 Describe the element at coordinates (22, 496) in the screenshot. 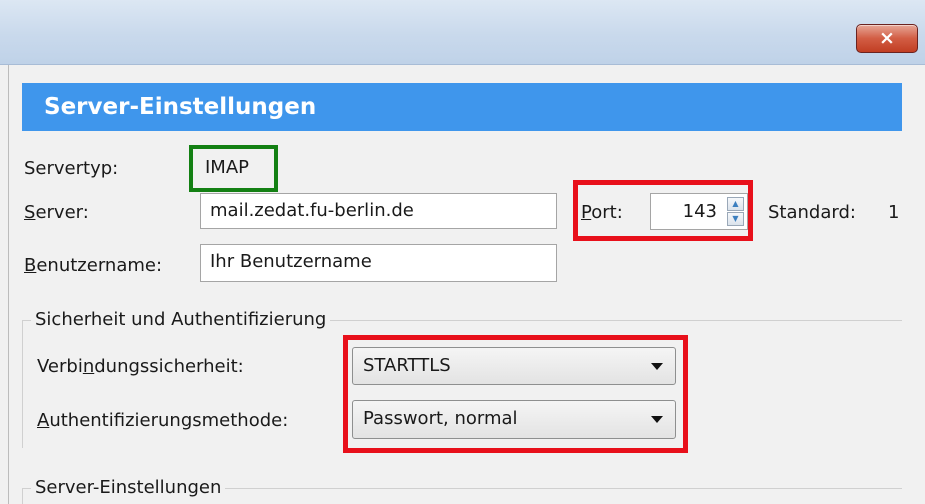

I see `server-settings-group-border-left` at that location.